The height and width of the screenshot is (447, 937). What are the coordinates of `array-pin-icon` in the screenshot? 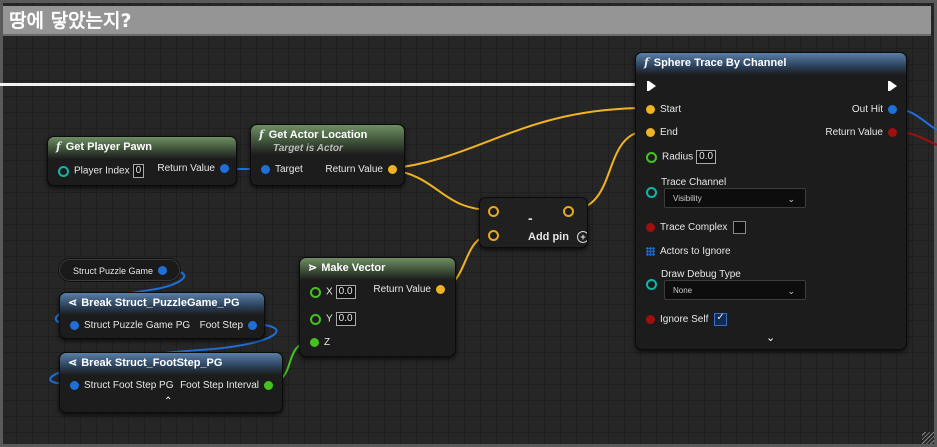 It's located at (650, 251).